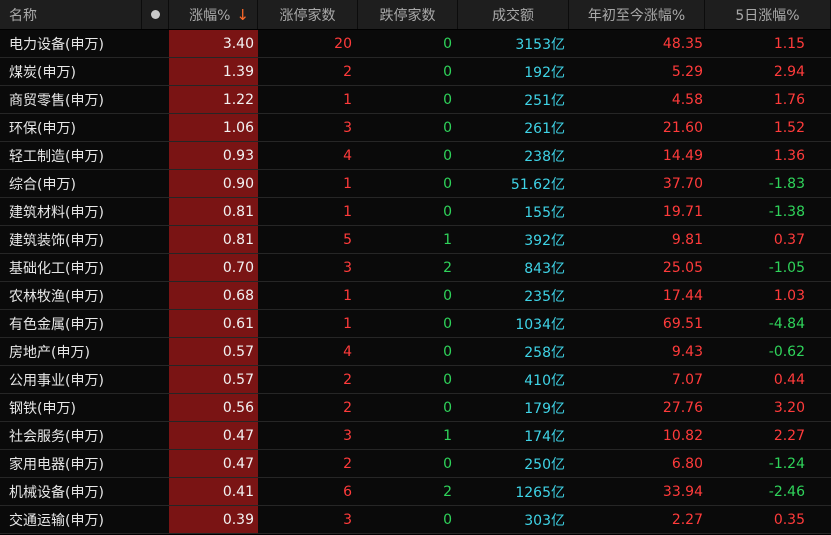 Image resolution: width=831 pixels, height=535 pixels. What do you see at coordinates (540, 492) in the screenshot?
I see `volume-cell: 1265亿` at bounding box center [540, 492].